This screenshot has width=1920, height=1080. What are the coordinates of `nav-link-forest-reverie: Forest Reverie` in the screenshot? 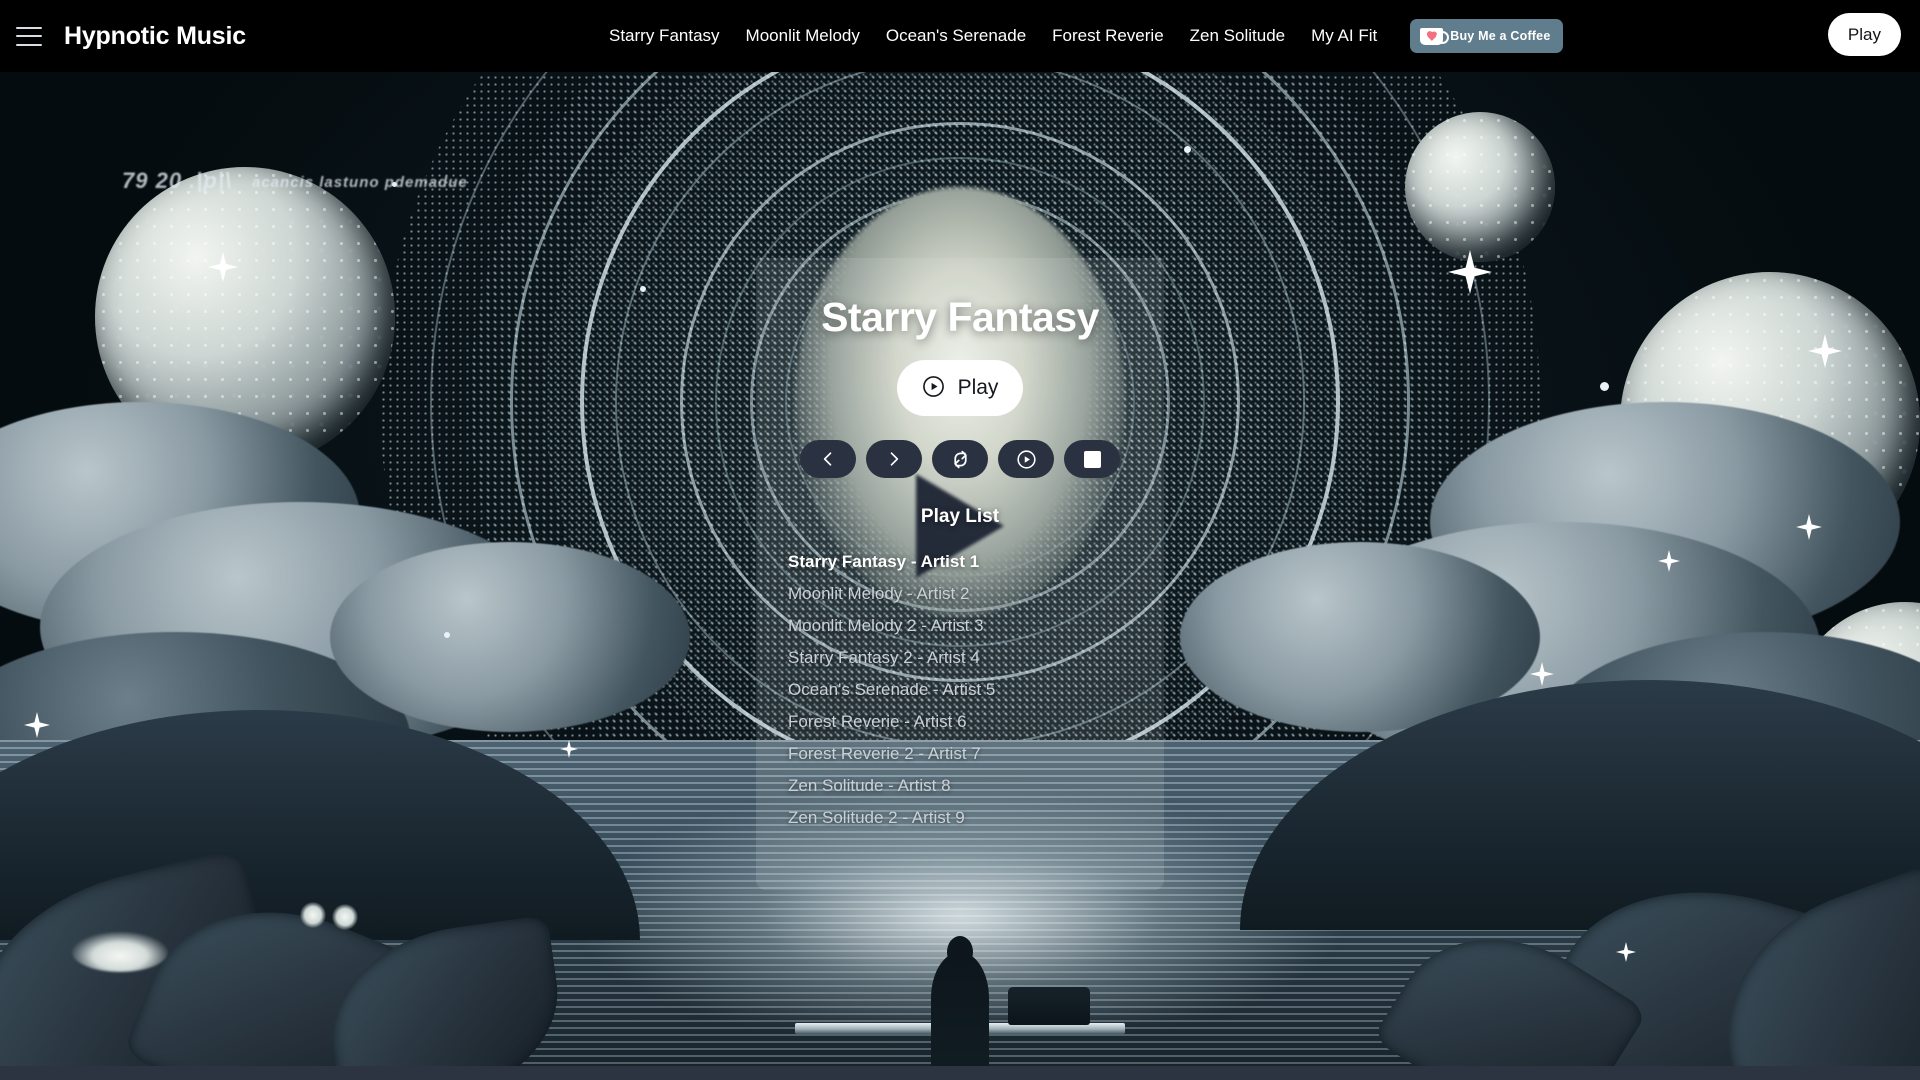 It's located at (1107, 36).